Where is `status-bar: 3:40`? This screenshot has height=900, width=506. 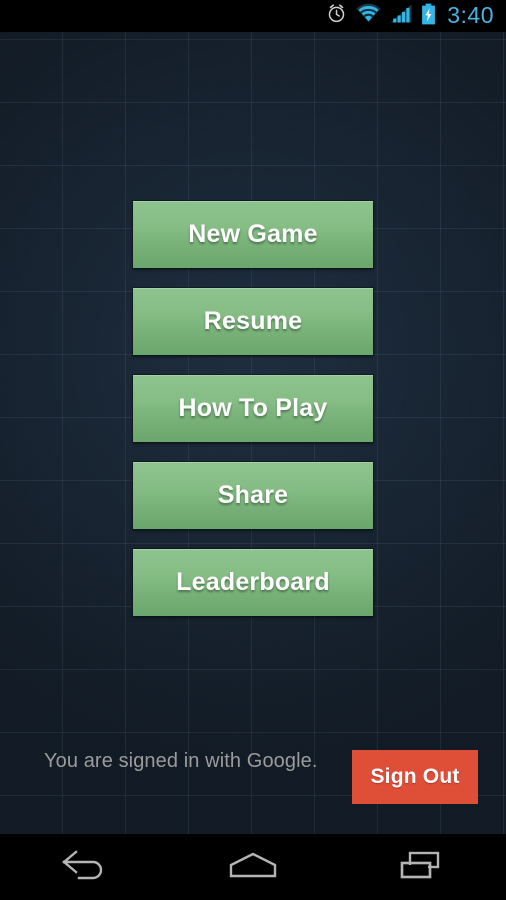 status-bar: 3:40 is located at coordinates (253, 16).